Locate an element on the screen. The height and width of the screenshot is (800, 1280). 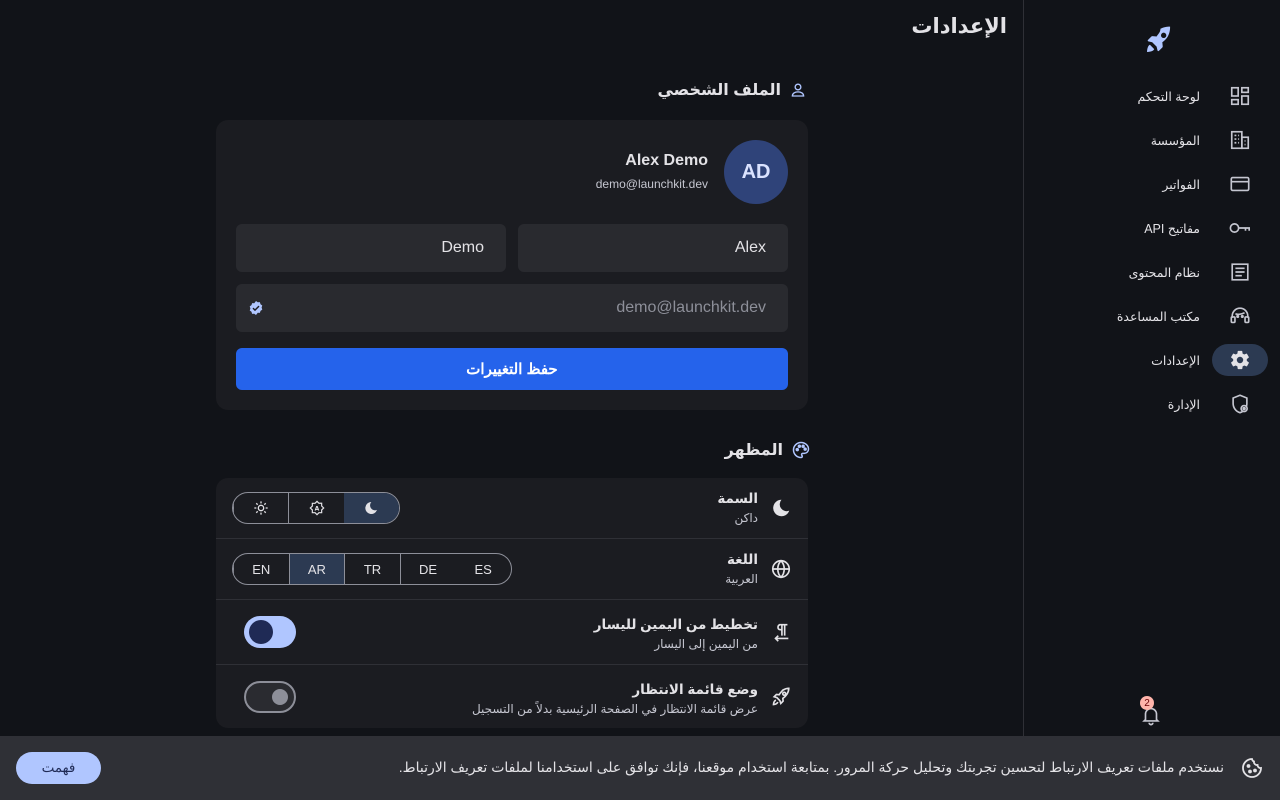
language-row: اللغة العربية EN AR TR DE ES is located at coordinates (512, 569).